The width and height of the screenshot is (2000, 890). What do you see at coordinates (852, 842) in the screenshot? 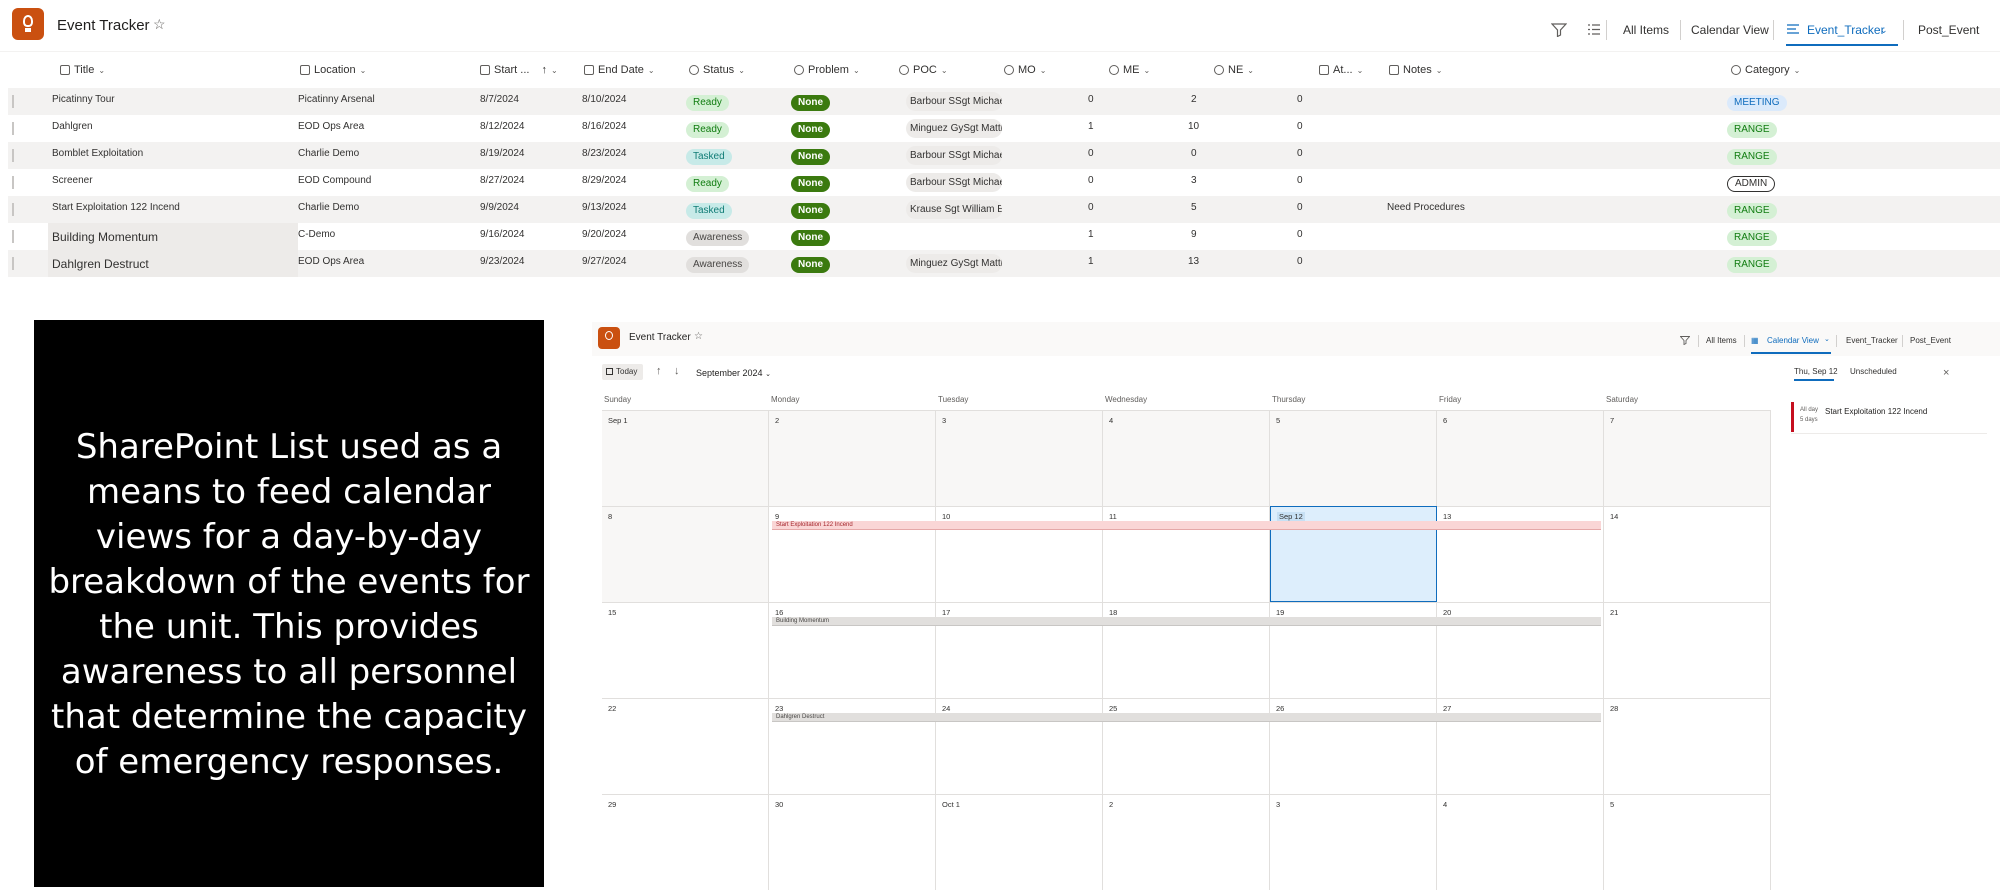
I see `calendar-day-cell: 30` at bounding box center [852, 842].